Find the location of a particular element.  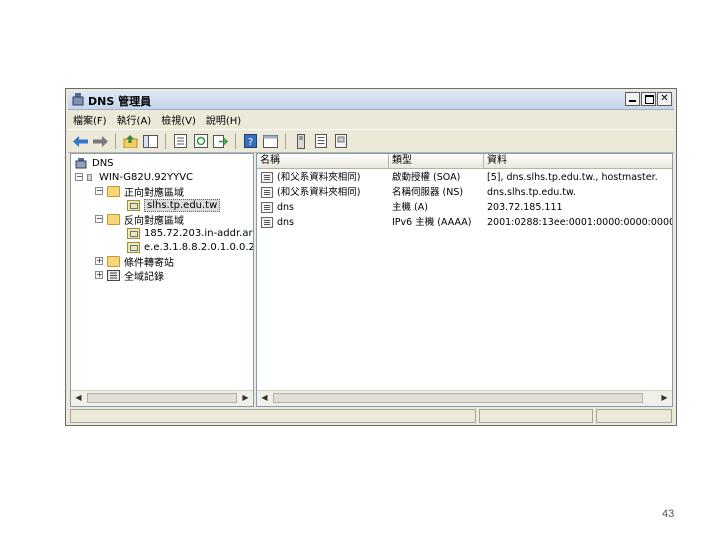

menu-action: 執行(A) is located at coordinates (134, 119).